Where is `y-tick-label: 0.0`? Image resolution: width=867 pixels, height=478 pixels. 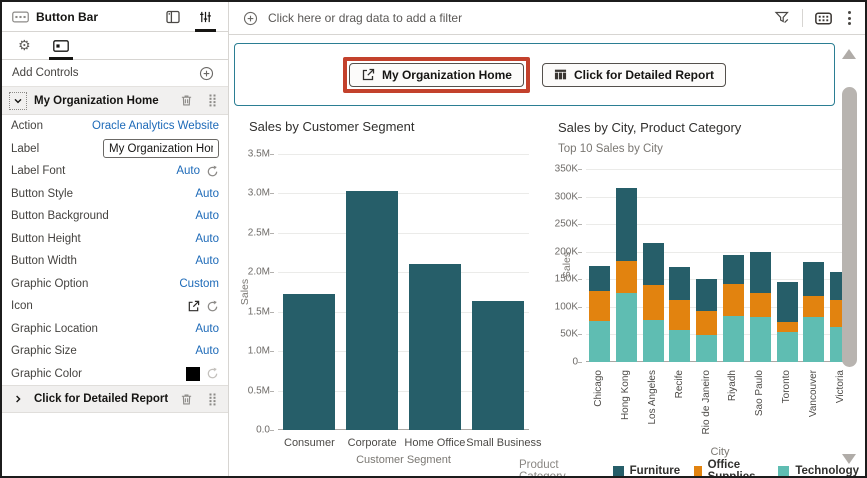
y-tick-label: 0.0 is located at coordinates (263, 430).